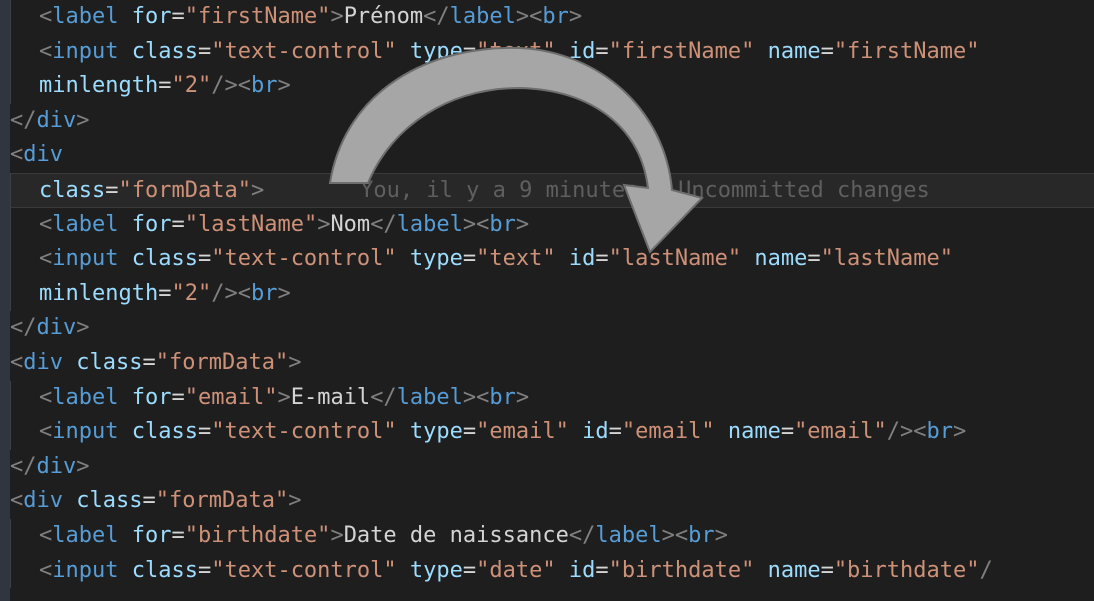 The height and width of the screenshot is (601, 1094). Describe the element at coordinates (456, 535) in the screenshot. I see `label-text-birthdate: Date de naissance` at that location.